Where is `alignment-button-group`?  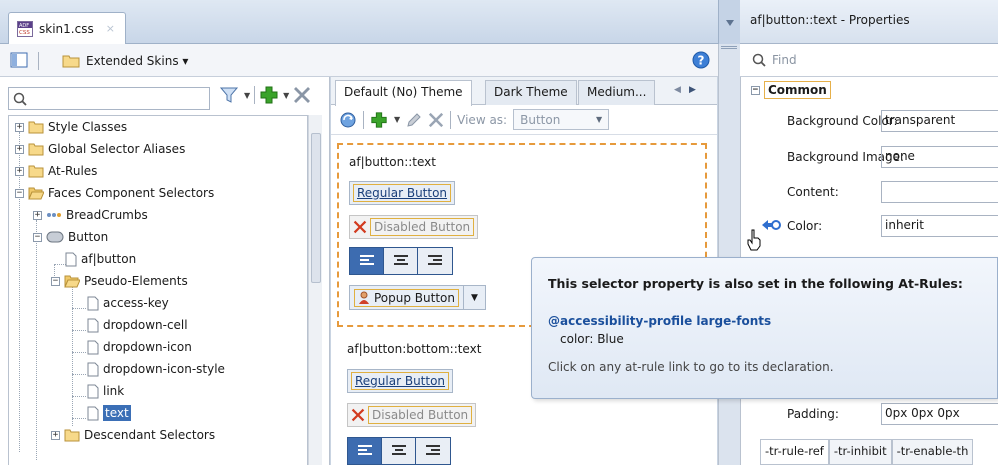 alignment-button-group is located at coordinates (399, 451).